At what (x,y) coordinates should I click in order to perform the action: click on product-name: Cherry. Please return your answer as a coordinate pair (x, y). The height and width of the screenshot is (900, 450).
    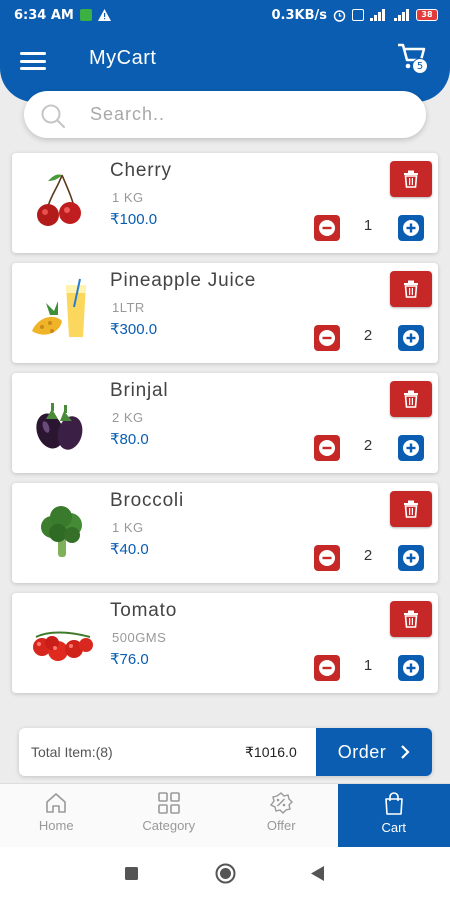
    Looking at the image, I should click on (141, 170).